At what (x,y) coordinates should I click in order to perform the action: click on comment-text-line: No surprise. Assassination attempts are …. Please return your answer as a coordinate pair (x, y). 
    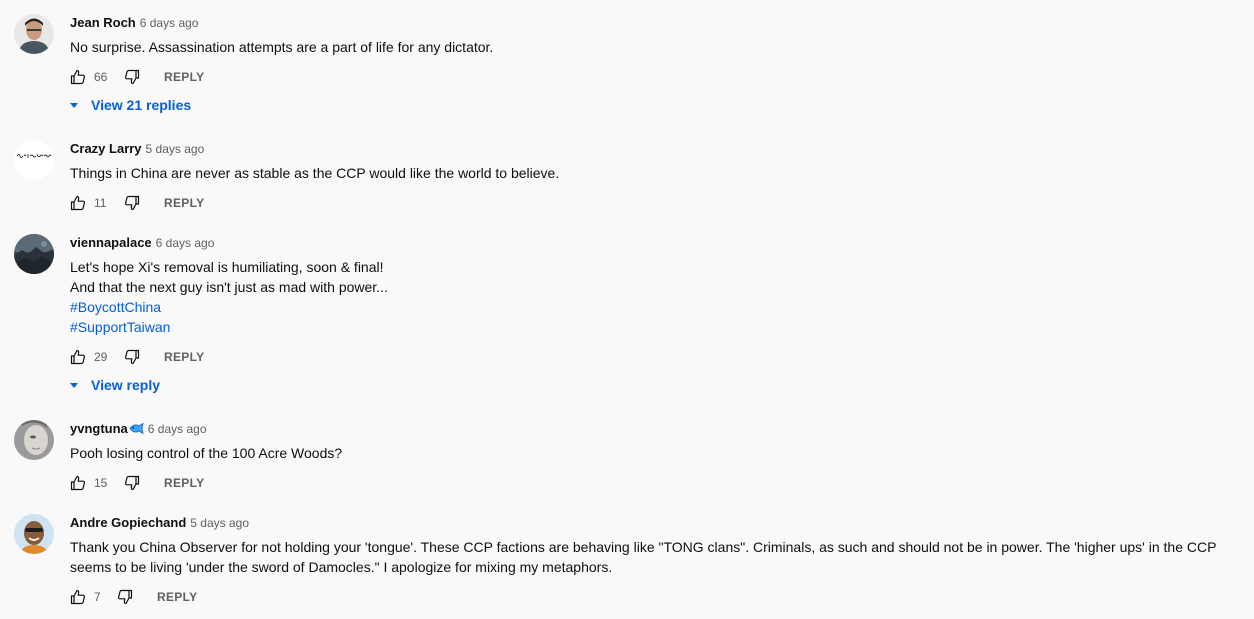
    Looking at the image, I should click on (282, 47).